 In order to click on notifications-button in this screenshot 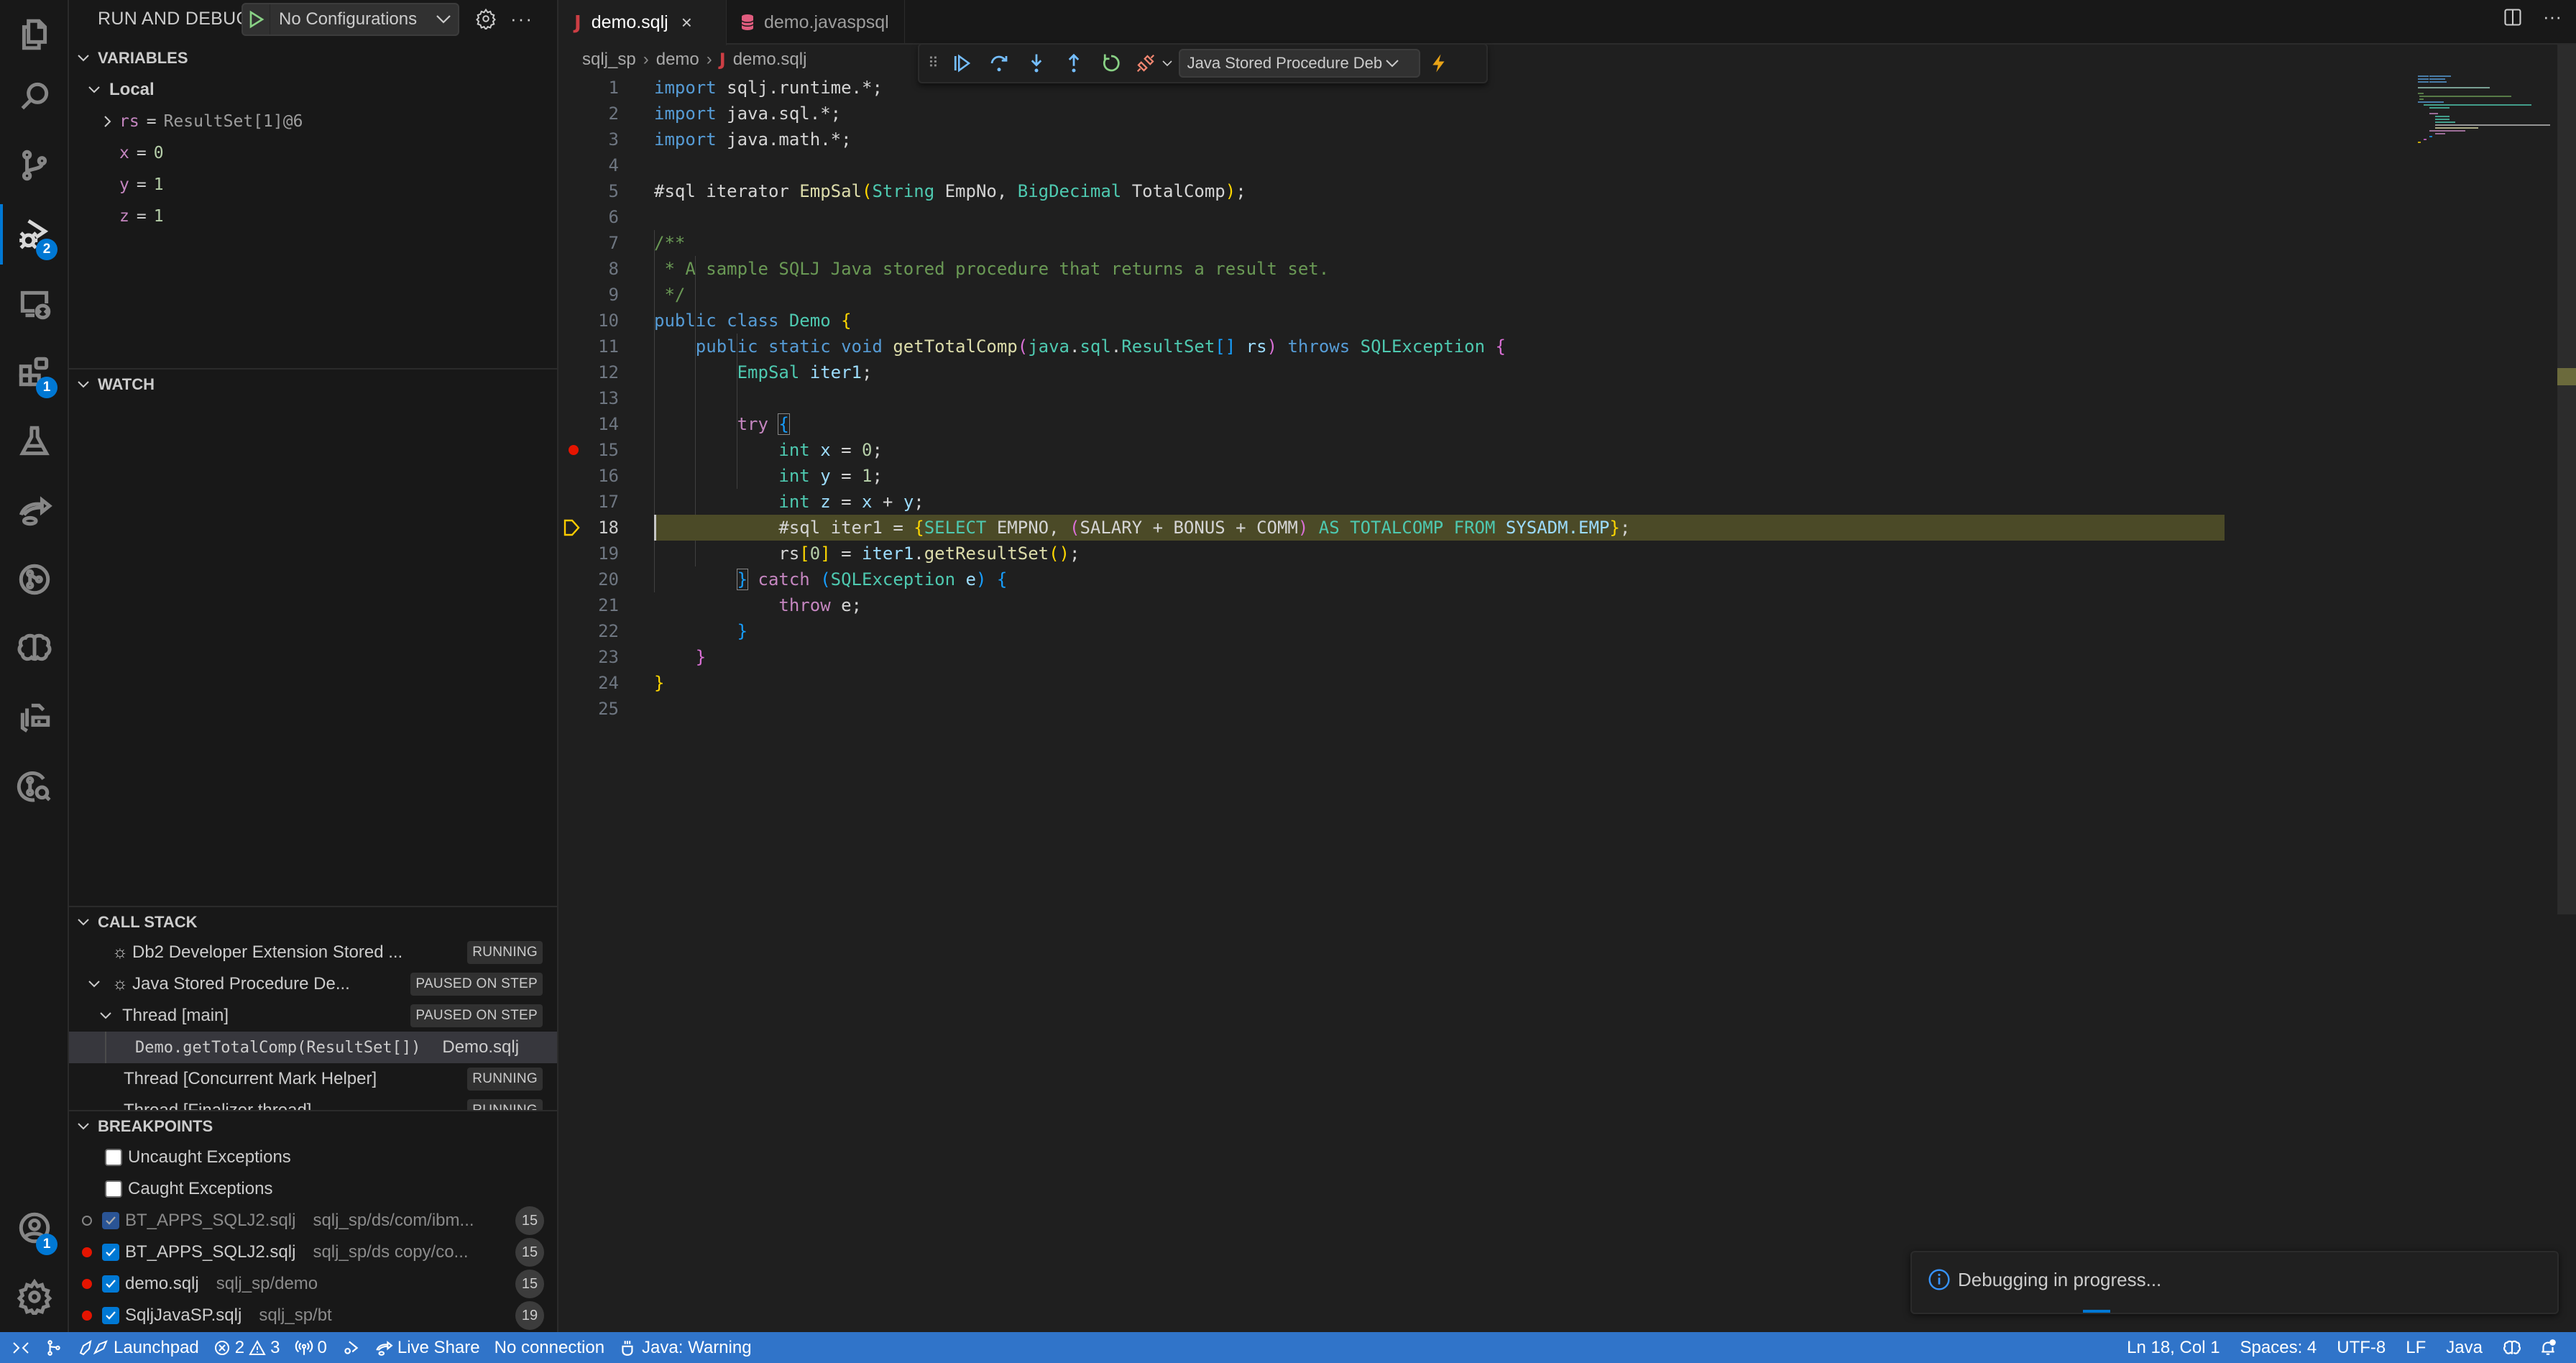, I will do `click(2547, 1348)`.